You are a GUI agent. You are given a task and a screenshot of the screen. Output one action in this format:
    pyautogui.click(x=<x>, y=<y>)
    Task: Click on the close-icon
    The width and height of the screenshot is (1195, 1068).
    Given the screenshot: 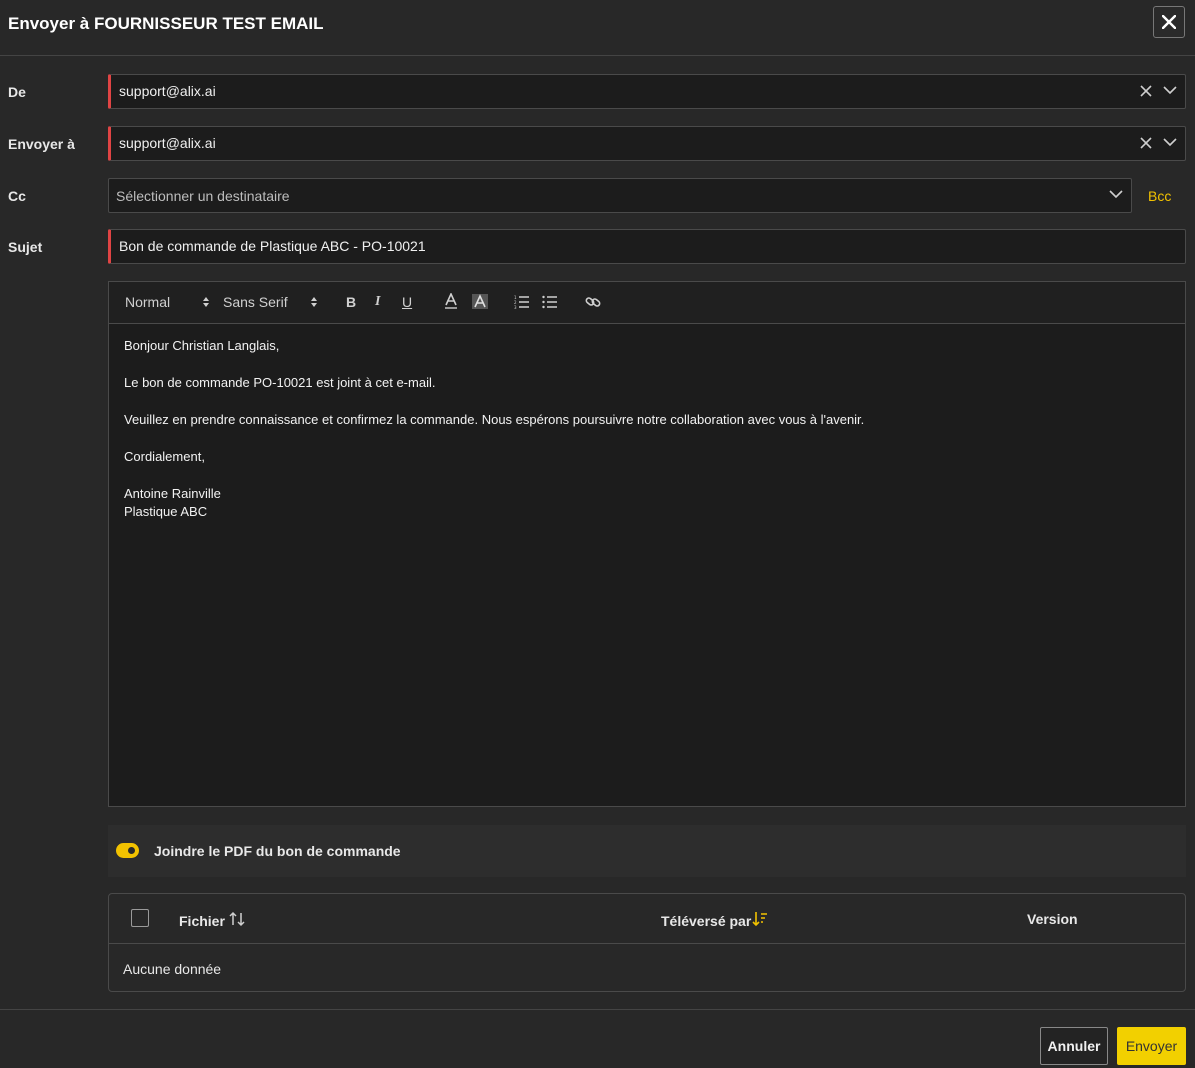 What is the action you would take?
    pyautogui.click(x=1169, y=22)
    